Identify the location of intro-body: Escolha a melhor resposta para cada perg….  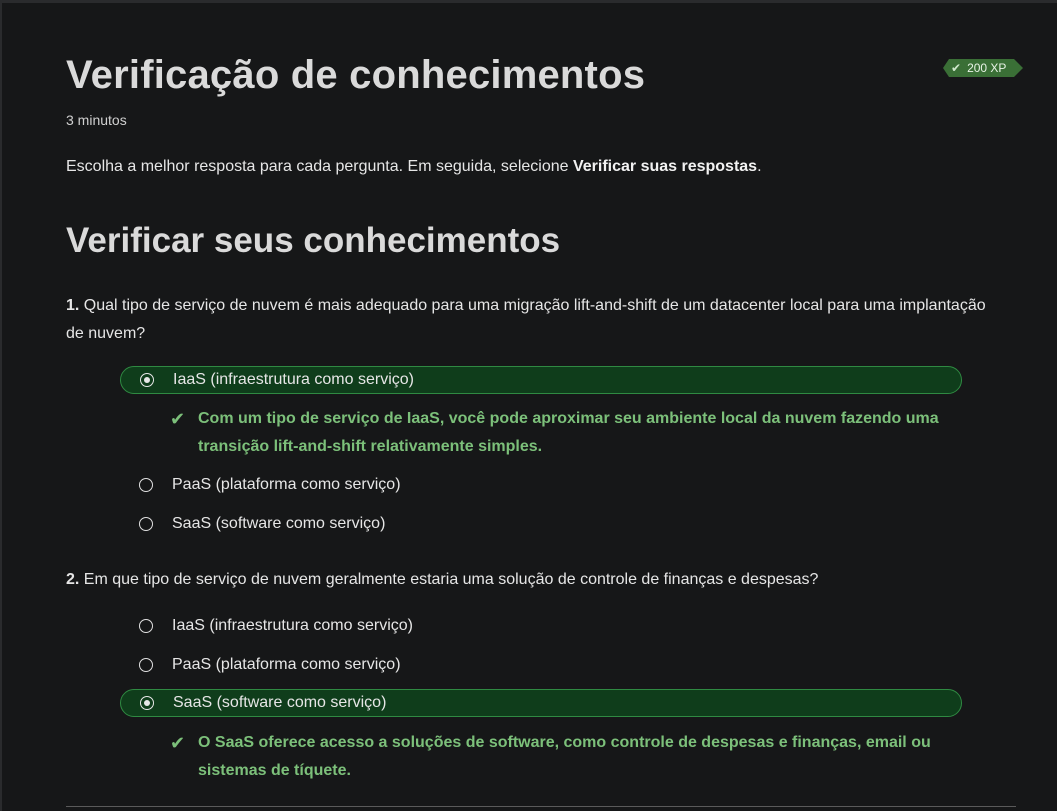
(319, 166).